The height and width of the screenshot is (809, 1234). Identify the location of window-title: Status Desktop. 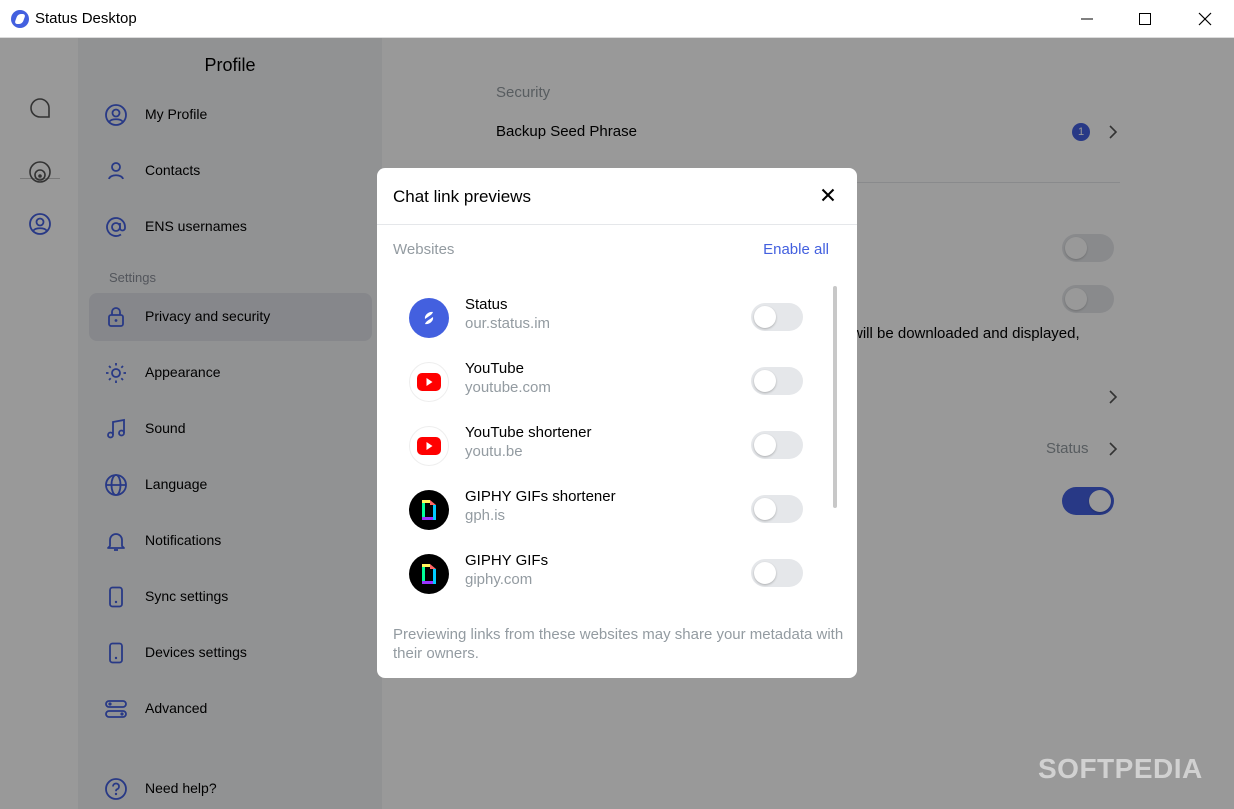
(86, 18).